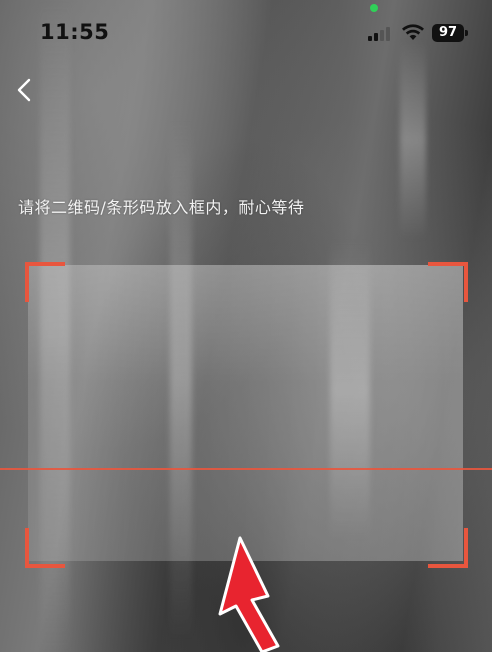  What do you see at coordinates (374, 8) in the screenshot?
I see `camera-in-use-dot` at bounding box center [374, 8].